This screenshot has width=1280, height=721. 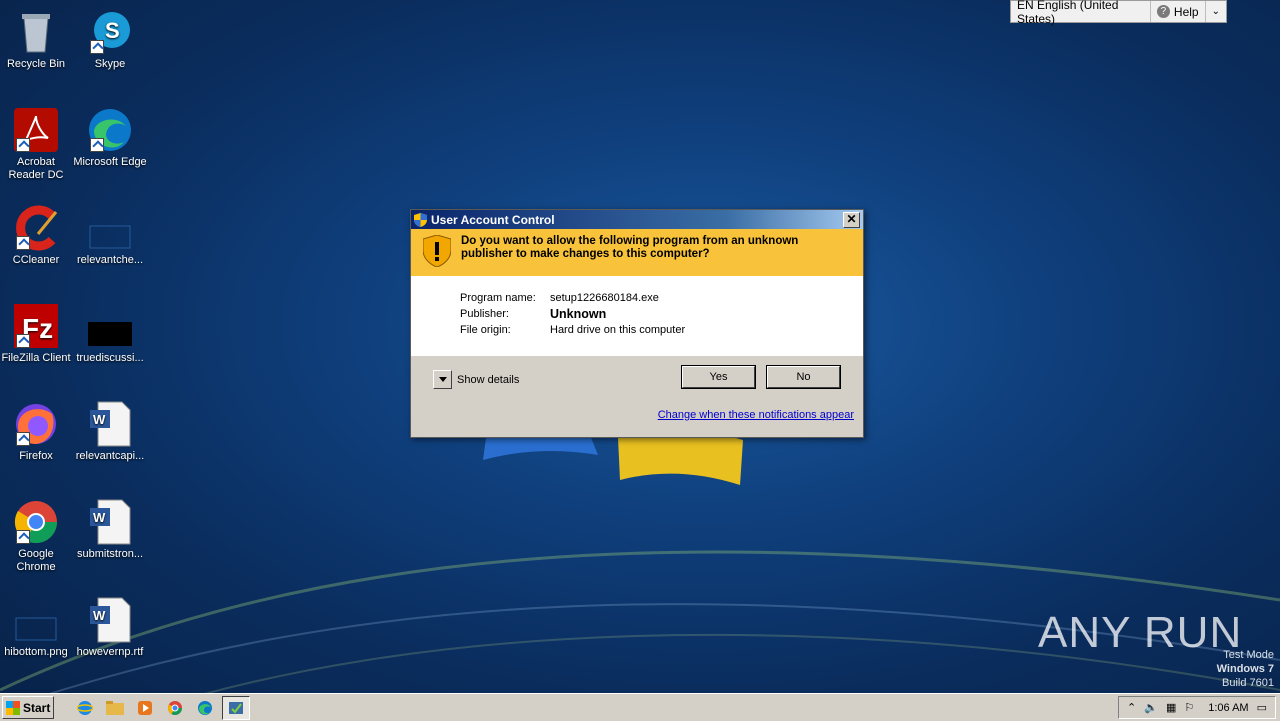 What do you see at coordinates (36, 456) in the screenshot?
I see `desktop-icon-label: Firefox` at bounding box center [36, 456].